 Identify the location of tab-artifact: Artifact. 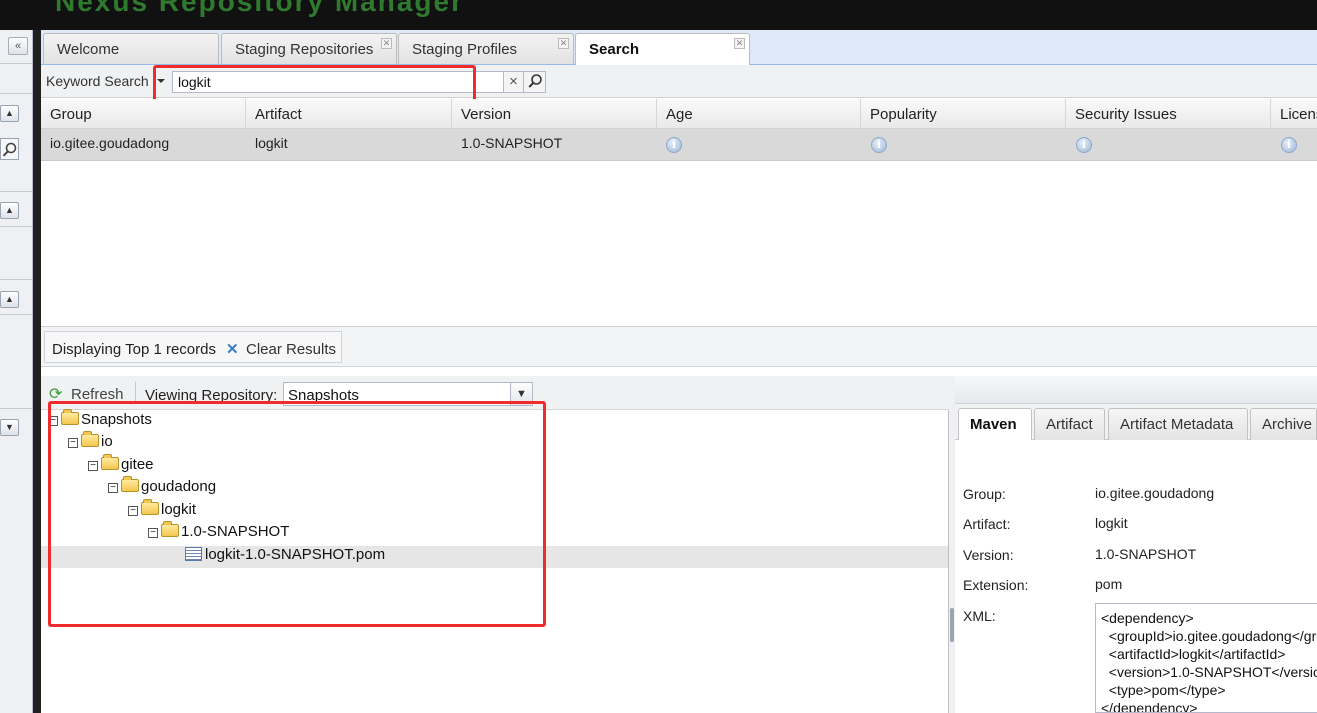
(1069, 424).